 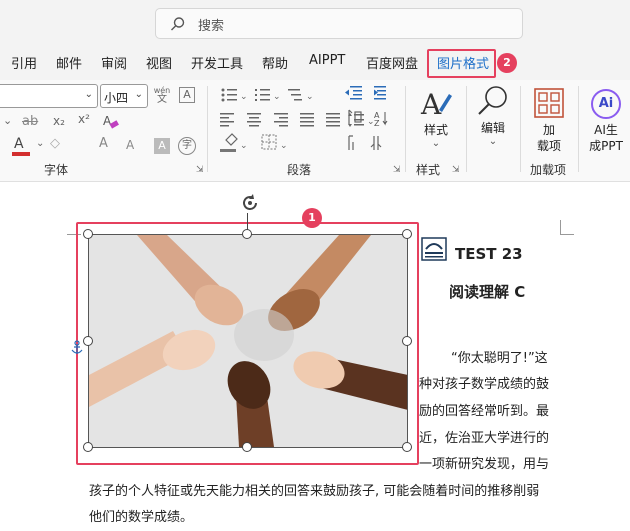 I want to click on chinese-layout-icon, so click(x=355, y=116).